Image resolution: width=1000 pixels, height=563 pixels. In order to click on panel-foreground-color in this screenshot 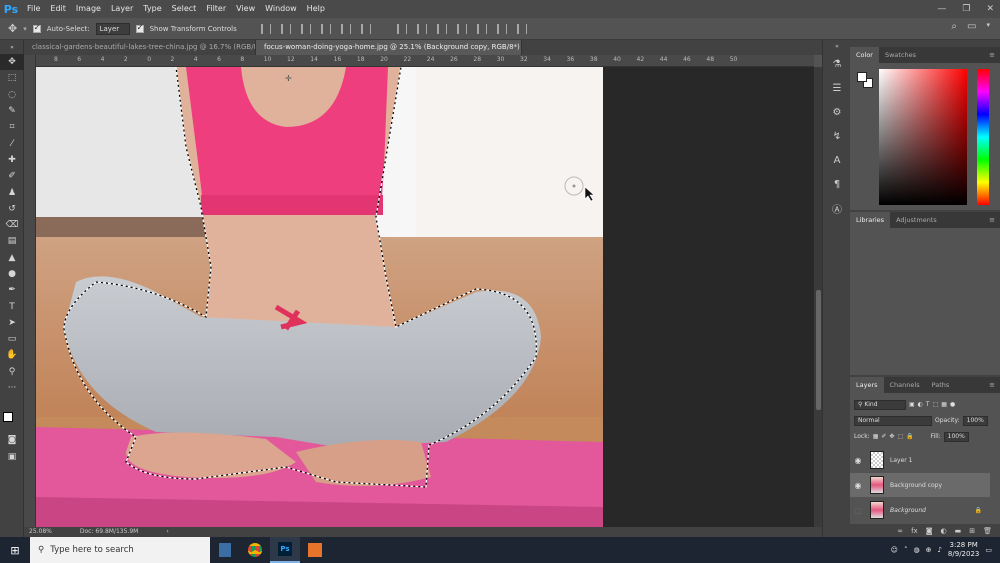, I will do `click(862, 77)`.